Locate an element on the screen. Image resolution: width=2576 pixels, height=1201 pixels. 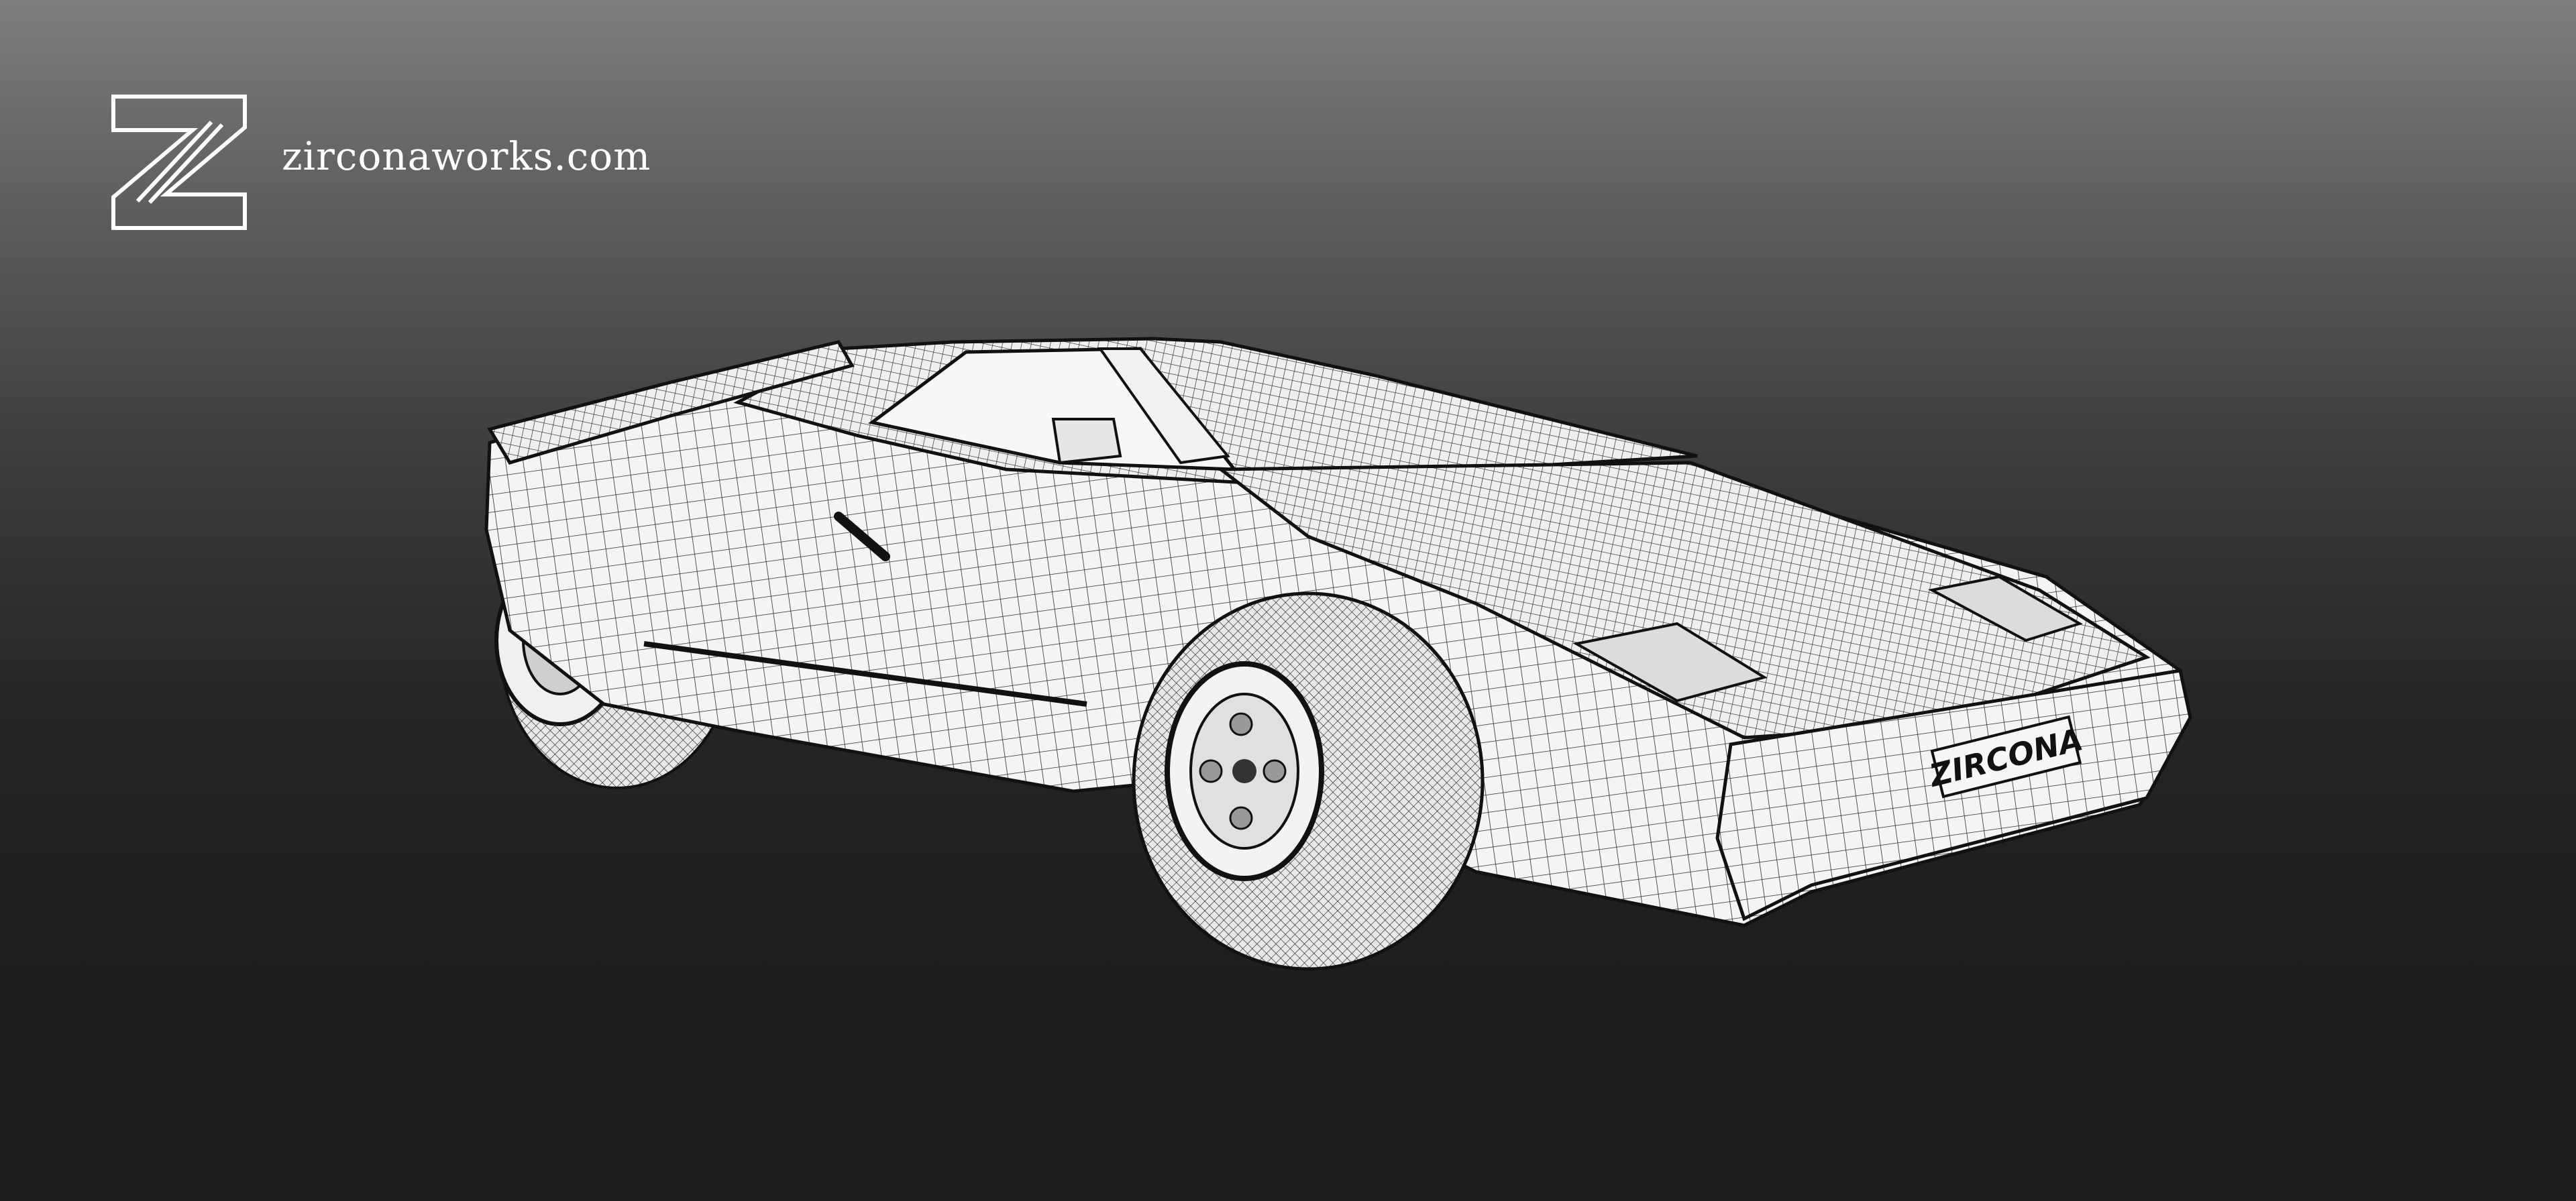
front-near-wheel is located at coordinates (1308, 781).